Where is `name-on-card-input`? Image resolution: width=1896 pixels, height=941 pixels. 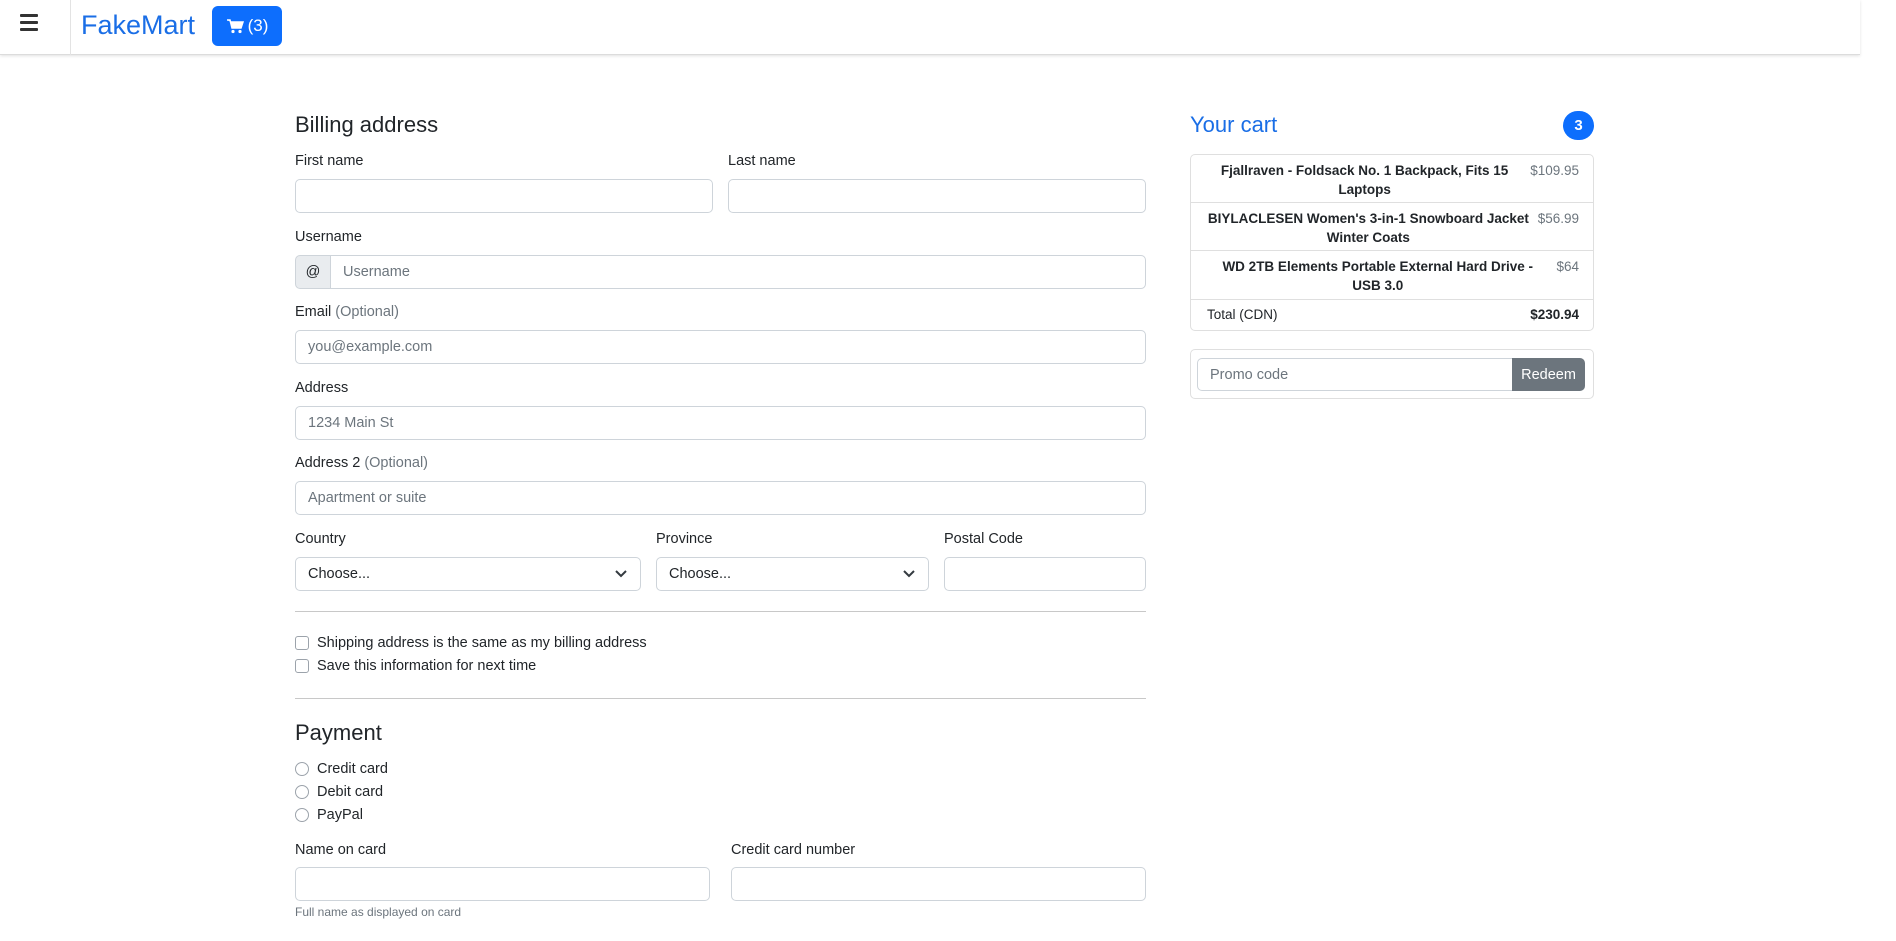 name-on-card-input is located at coordinates (502, 884).